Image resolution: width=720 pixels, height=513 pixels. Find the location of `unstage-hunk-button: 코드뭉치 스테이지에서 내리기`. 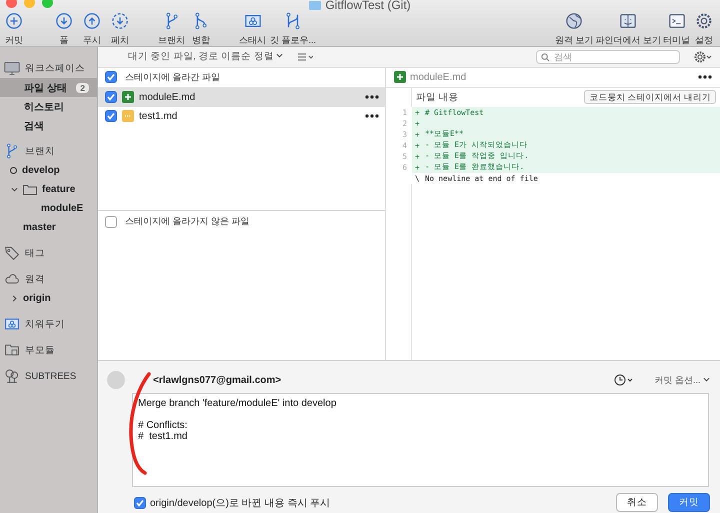

unstage-hunk-button: 코드뭉치 스테이지에서 내리기 is located at coordinates (650, 97).